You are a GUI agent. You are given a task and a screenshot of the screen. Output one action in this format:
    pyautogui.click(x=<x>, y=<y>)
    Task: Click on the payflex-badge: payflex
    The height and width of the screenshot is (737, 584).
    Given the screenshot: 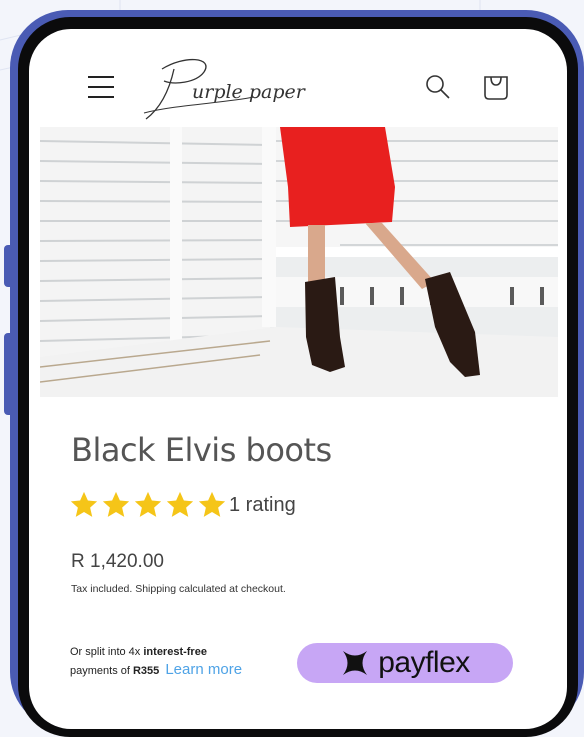 What is the action you would take?
    pyautogui.click(x=405, y=663)
    